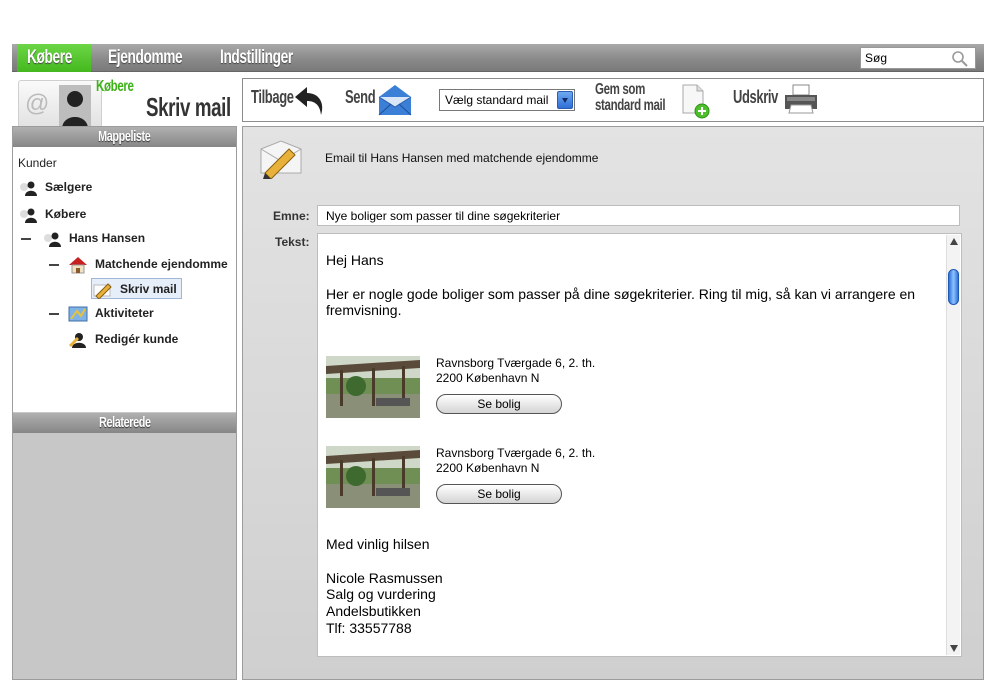 The image size is (1000, 700). Describe the element at coordinates (905, 58) in the screenshot. I see `search-input` at that location.